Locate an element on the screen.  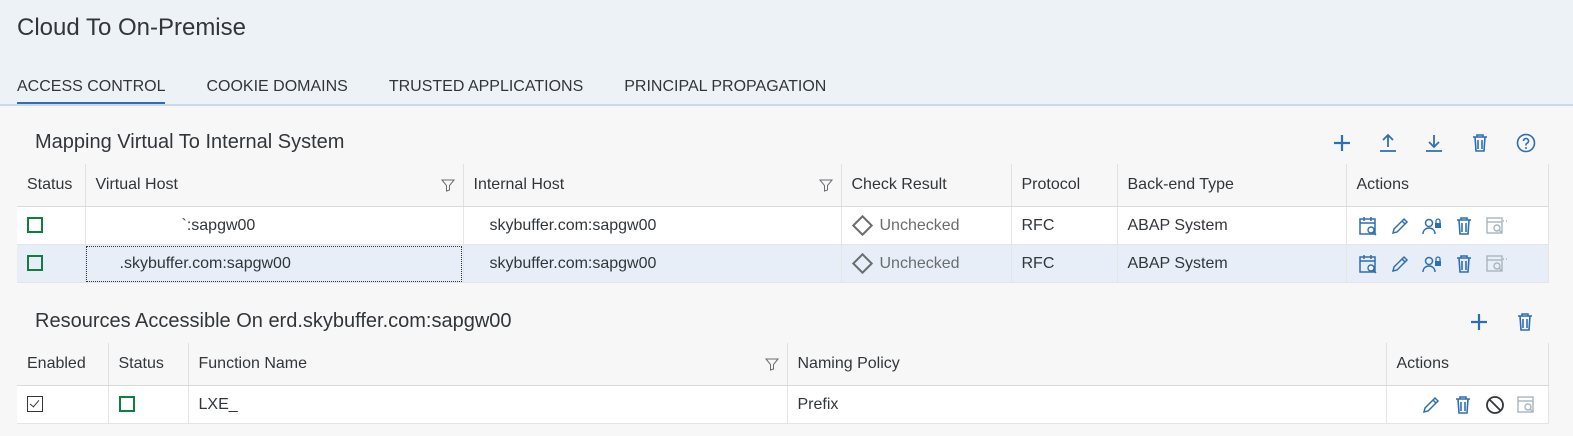
column-header-label: Virtual Host is located at coordinates (136, 184).